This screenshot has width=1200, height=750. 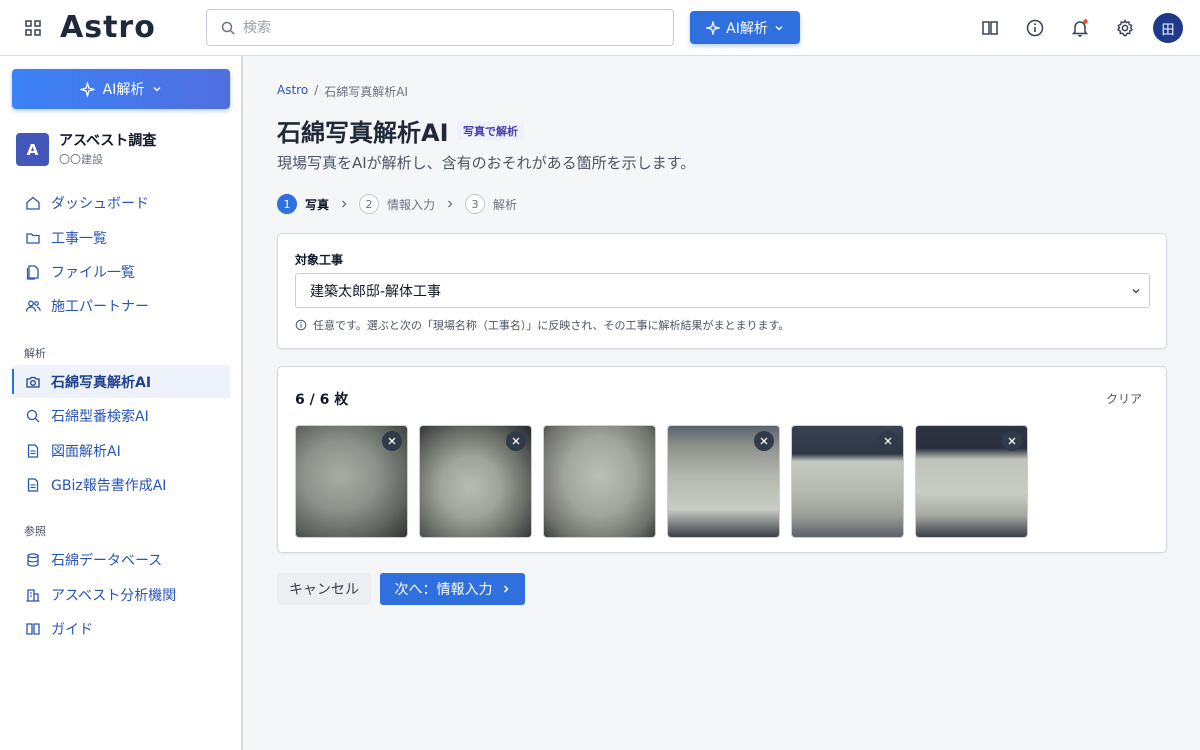 I want to click on folder-icon, so click(x=33, y=238).